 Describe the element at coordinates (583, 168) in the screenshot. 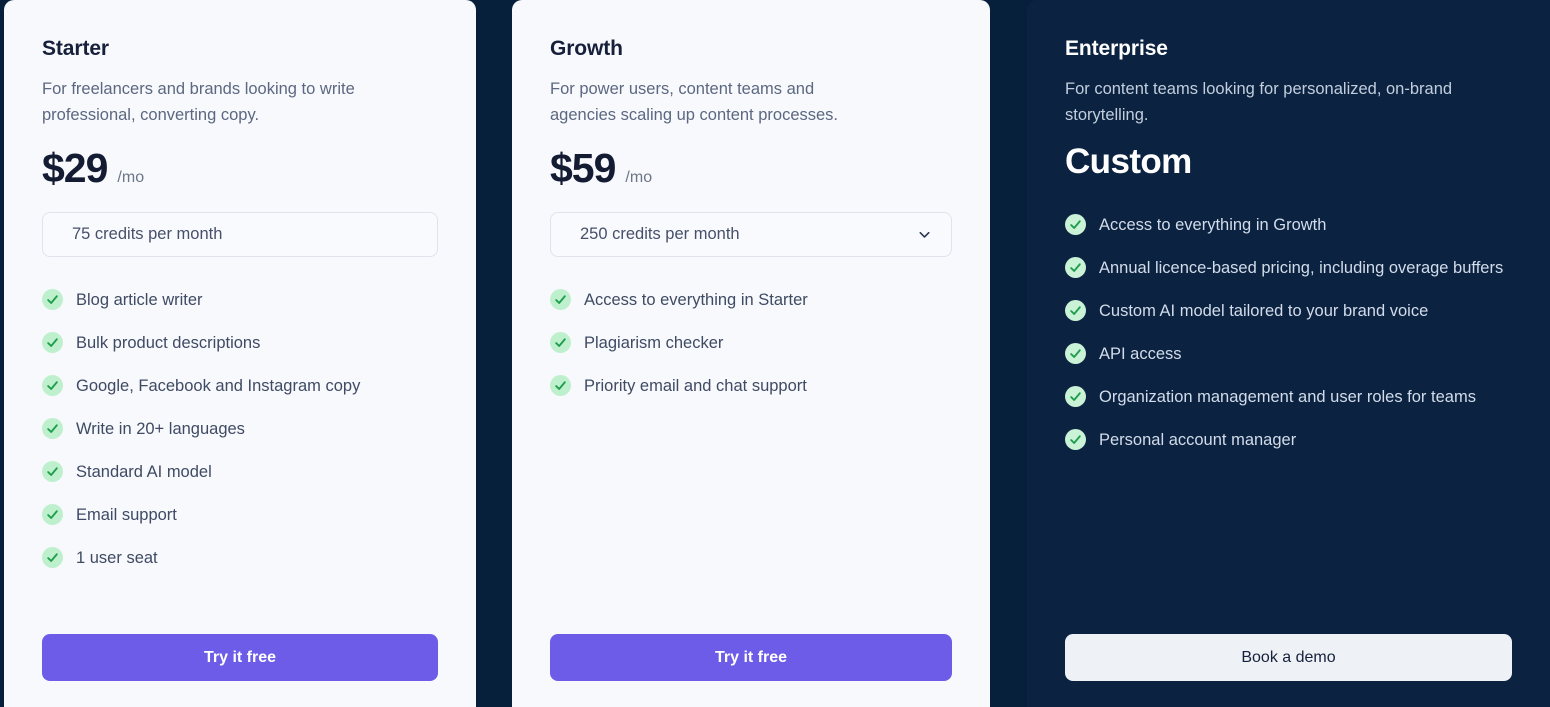

I see `price-amount-growth: $59` at that location.